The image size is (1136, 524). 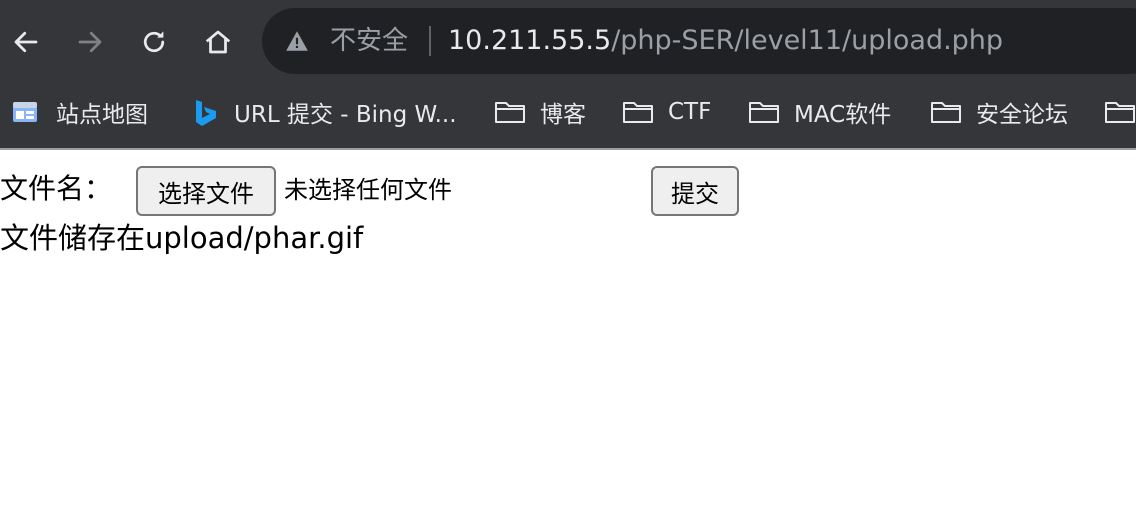 What do you see at coordinates (182, 238) in the screenshot?
I see `upload-result-text: 文件储存在upload/phar.gif` at bounding box center [182, 238].